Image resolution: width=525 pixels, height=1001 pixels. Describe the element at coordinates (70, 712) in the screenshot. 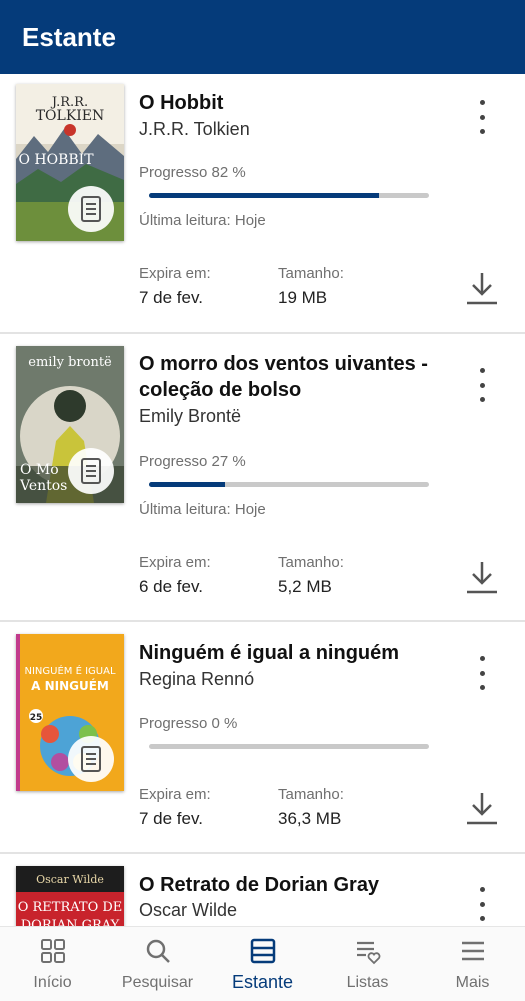

I see `book-cover: NINGUÉM É IGUAL A NINGUÉM 25` at that location.